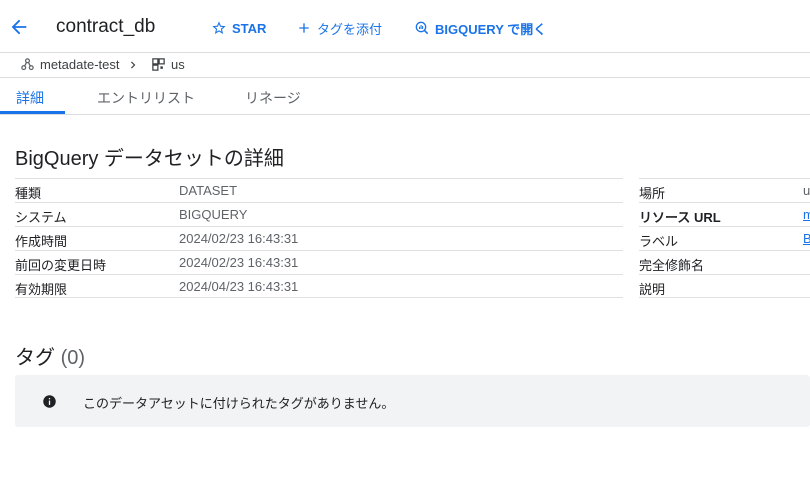  Describe the element at coordinates (239, 286) in the screenshot. I see `detail-value: 2024/04/23 16:43:31` at that location.